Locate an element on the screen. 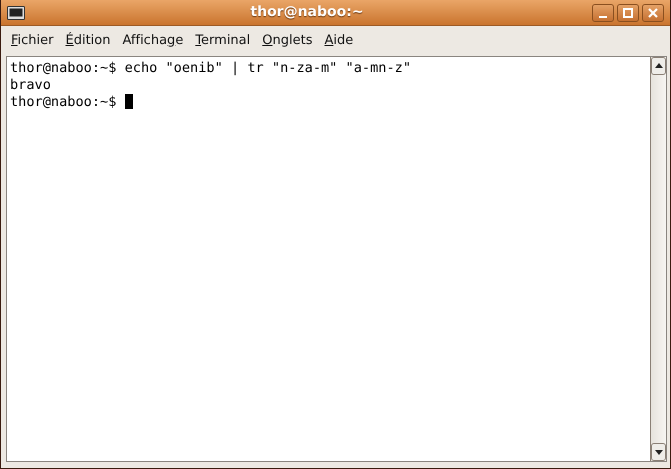 The height and width of the screenshot is (469, 671). up-arrow-icon is located at coordinates (658, 65).